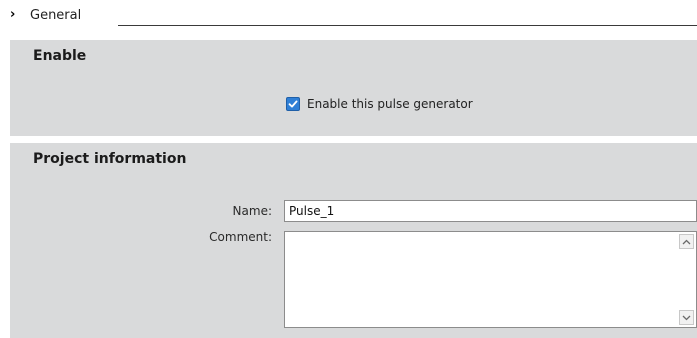 The width and height of the screenshot is (697, 338). What do you see at coordinates (348, 15) in the screenshot?
I see `general-header: › General` at bounding box center [348, 15].